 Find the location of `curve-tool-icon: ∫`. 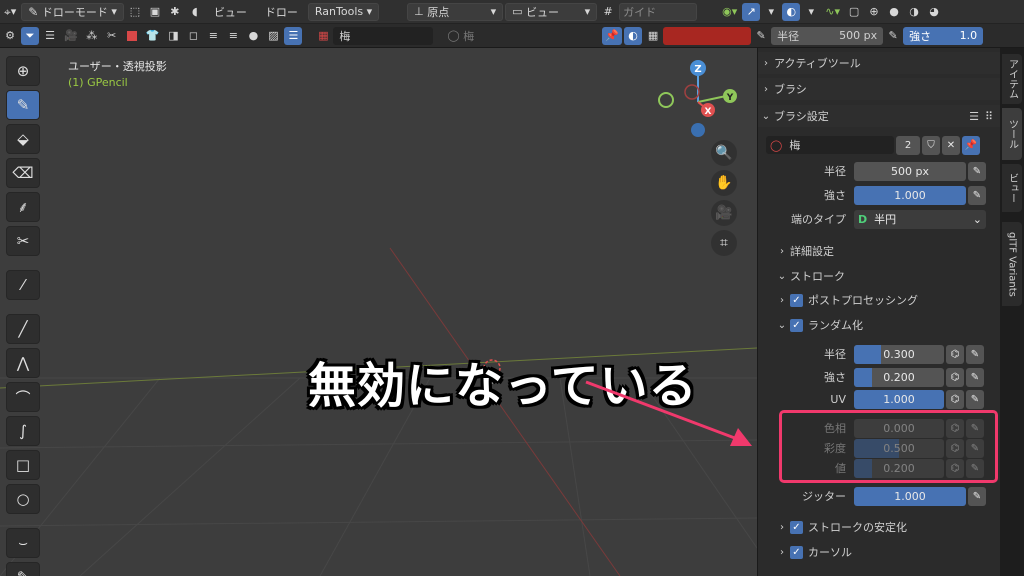

curve-tool-icon: ∫ is located at coordinates (23, 431).